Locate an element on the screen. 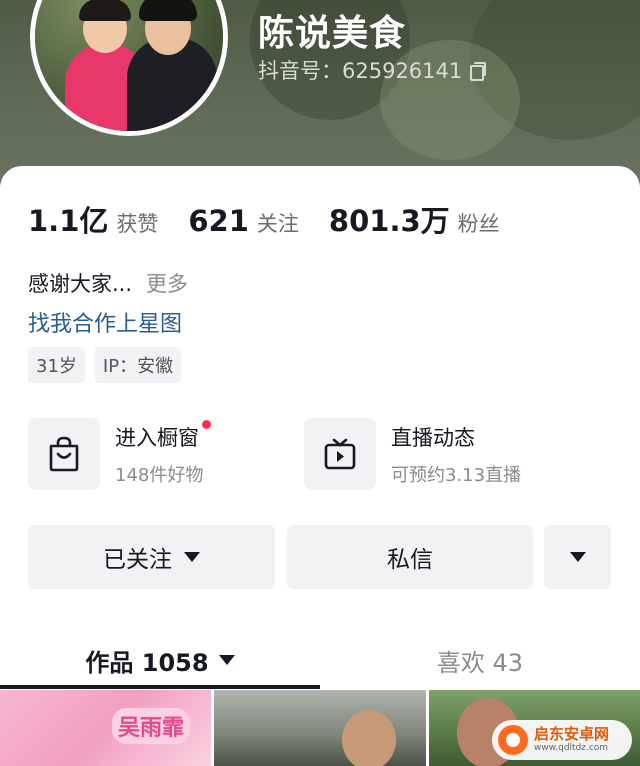 Image resolution: width=640 pixels, height=766 pixels. stat-number: 621 is located at coordinates (218, 221).